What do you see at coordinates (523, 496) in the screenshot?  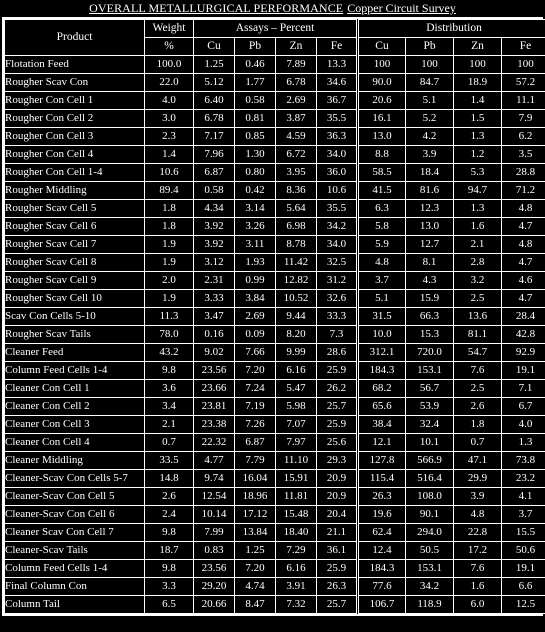 I see `cell-distribution-fe: 4.1` at bounding box center [523, 496].